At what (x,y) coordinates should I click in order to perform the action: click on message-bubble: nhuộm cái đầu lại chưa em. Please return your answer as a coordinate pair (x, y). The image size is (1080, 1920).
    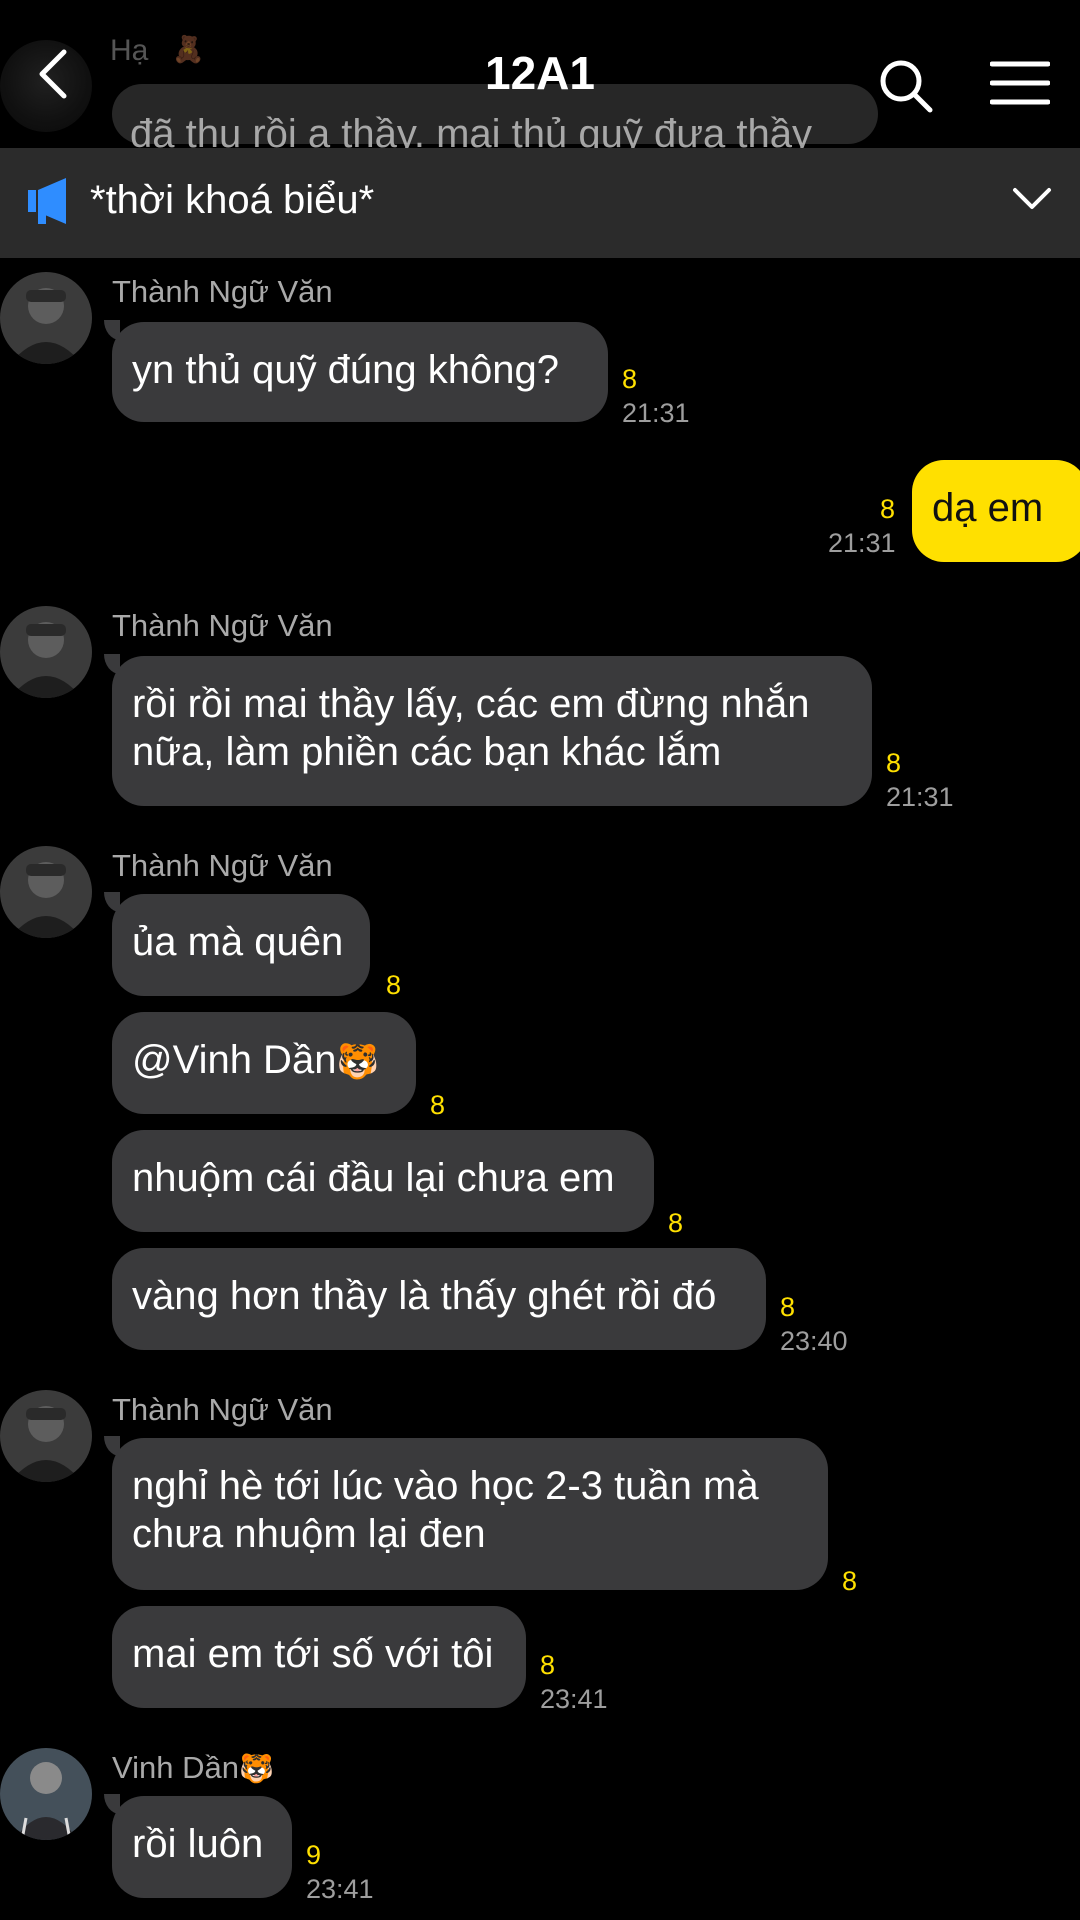
    Looking at the image, I should click on (383, 1181).